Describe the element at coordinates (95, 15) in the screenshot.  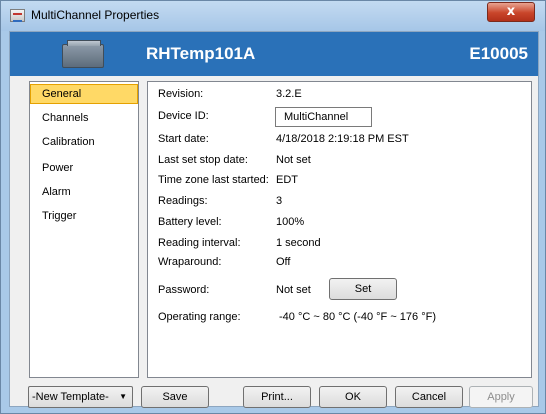
I see `window-title: MultiChannel Properties` at that location.